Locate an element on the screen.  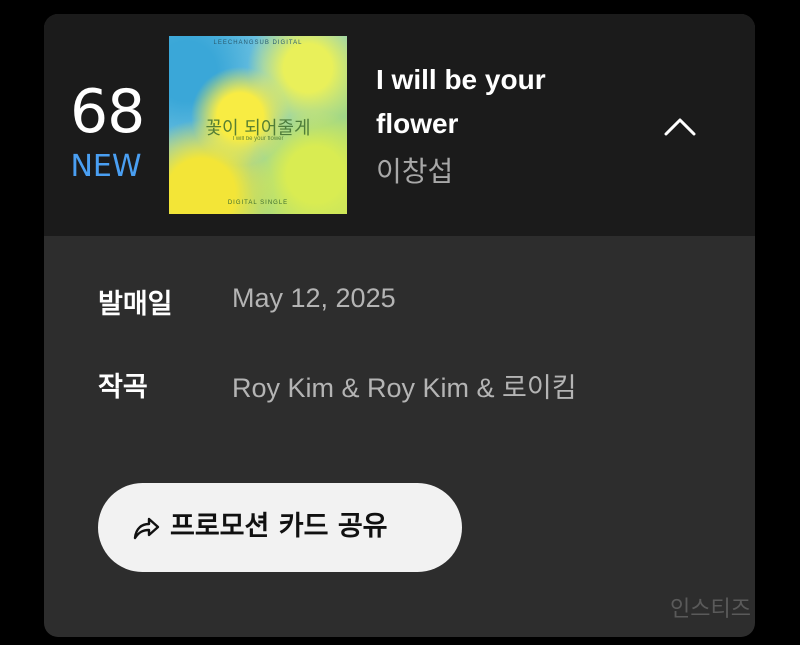
chevron-up-icon is located at coordinates (680, 127).